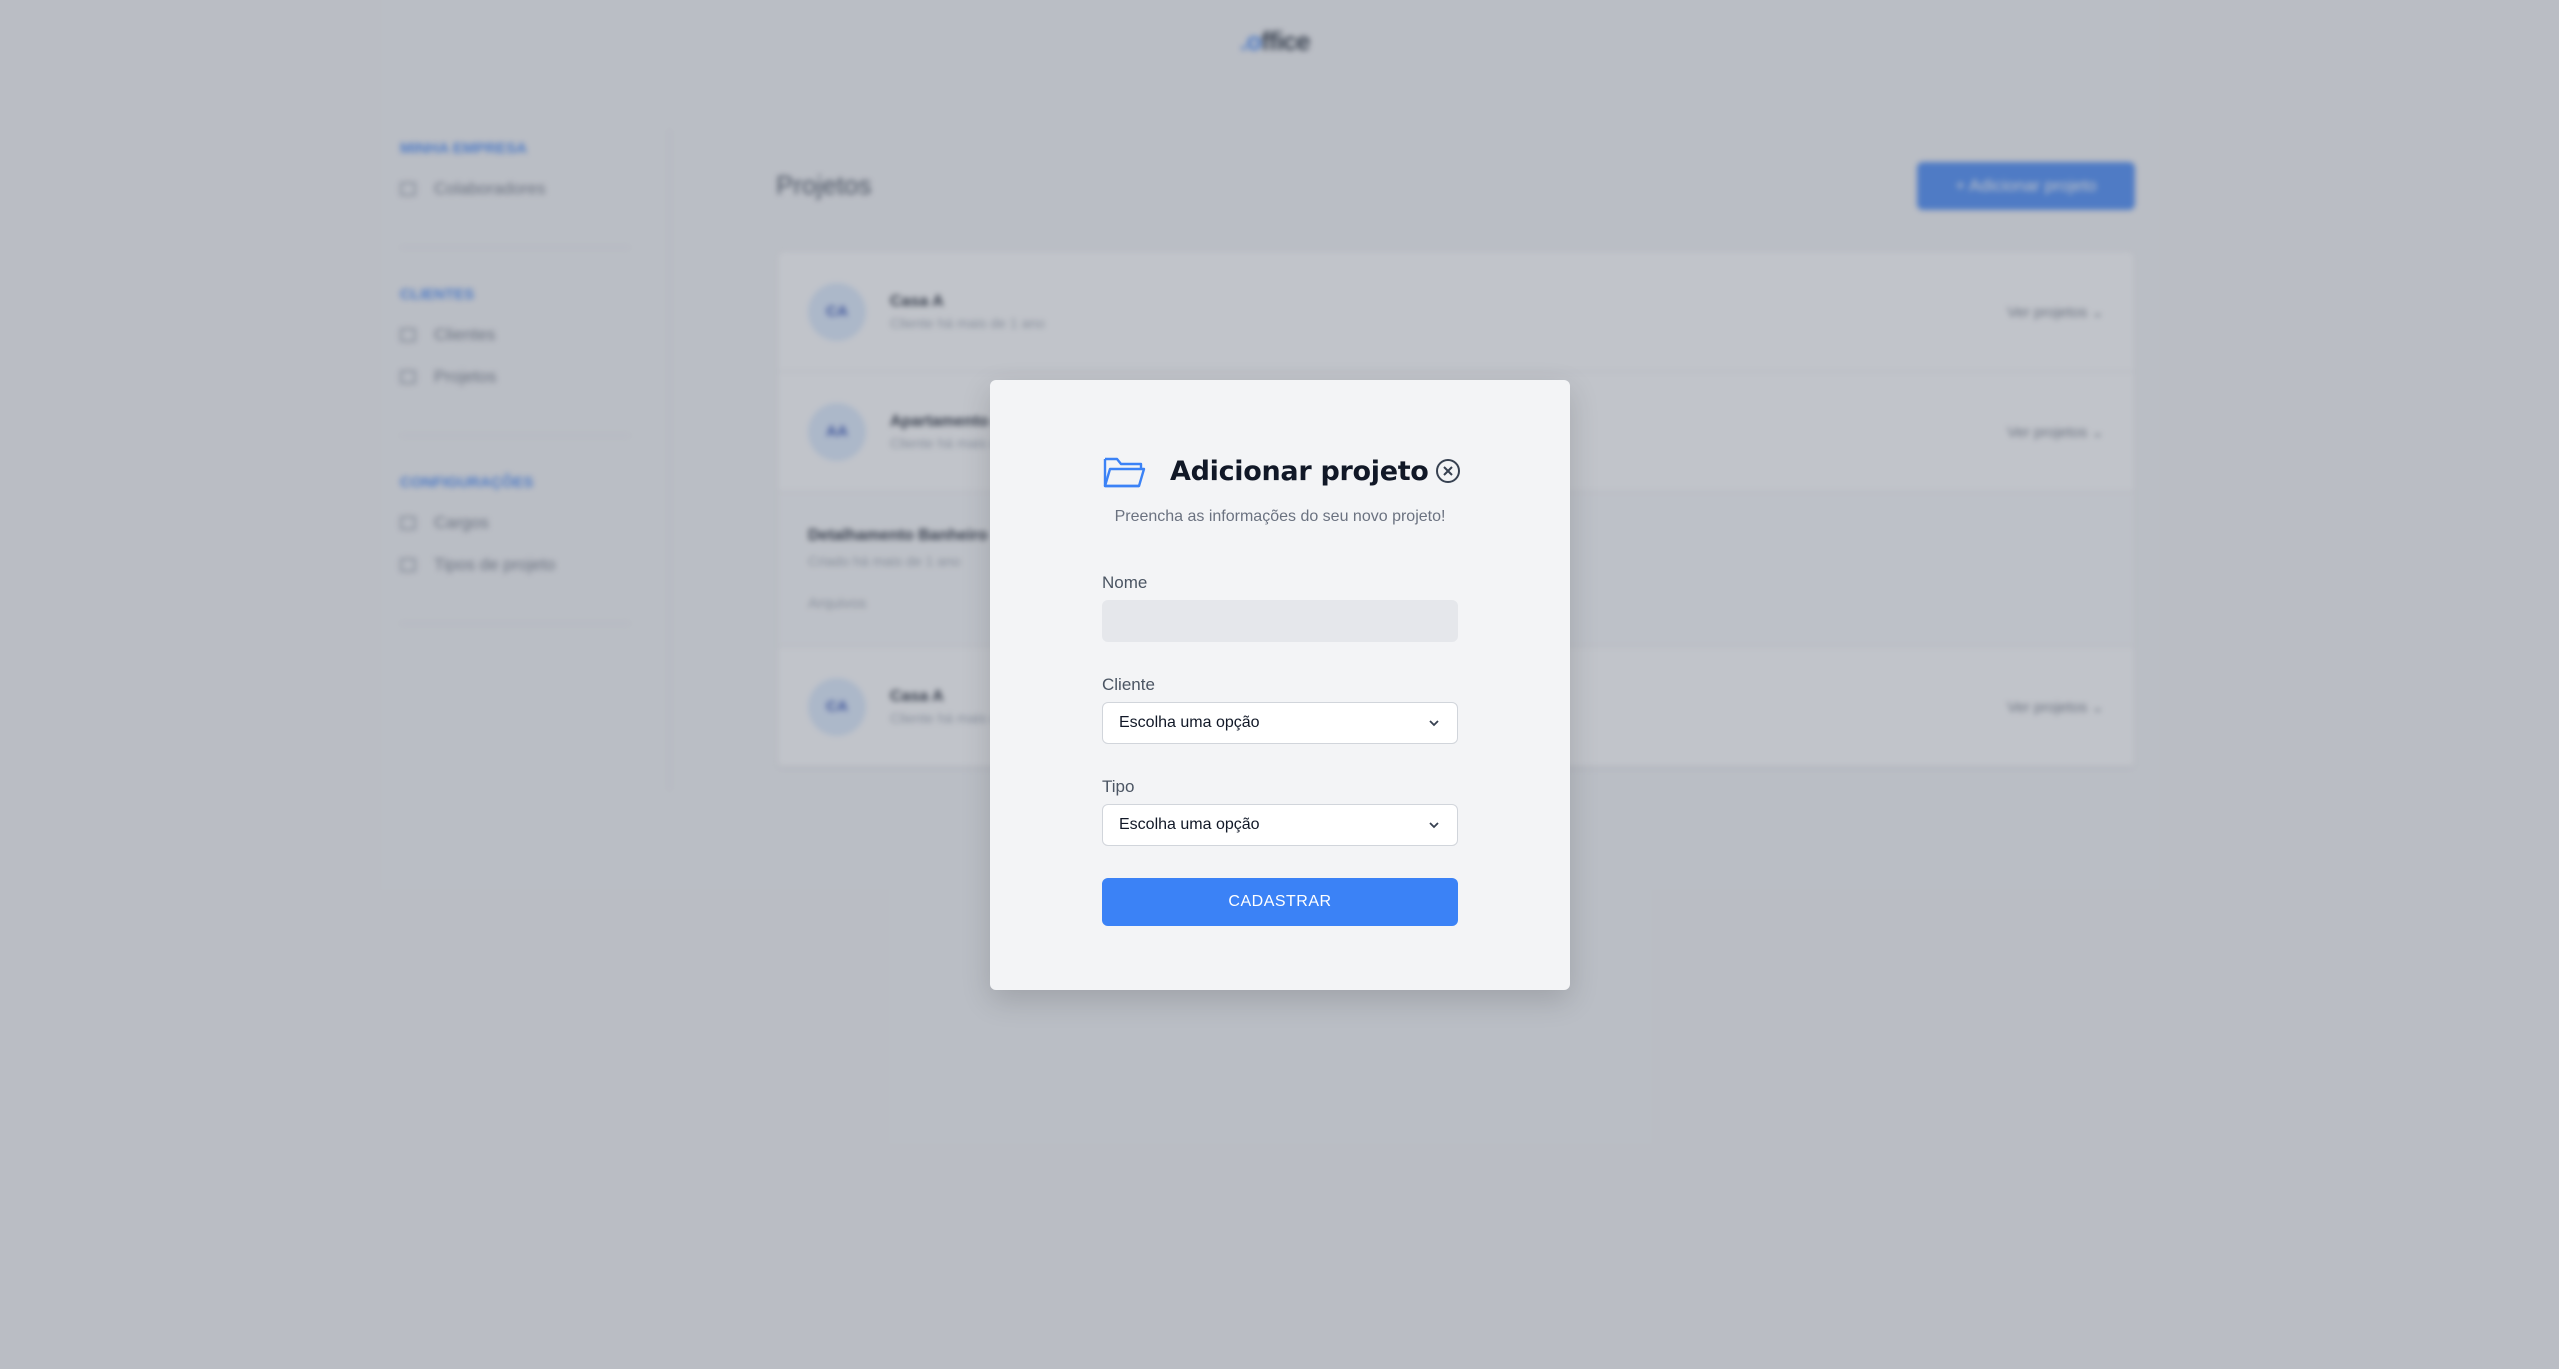 The width and height of the screenshot is (2559, 1369). Describe the element at coordinates (1189, 824) in the screenshot. I see `type-select-value: Escolha uma opção` at that location.